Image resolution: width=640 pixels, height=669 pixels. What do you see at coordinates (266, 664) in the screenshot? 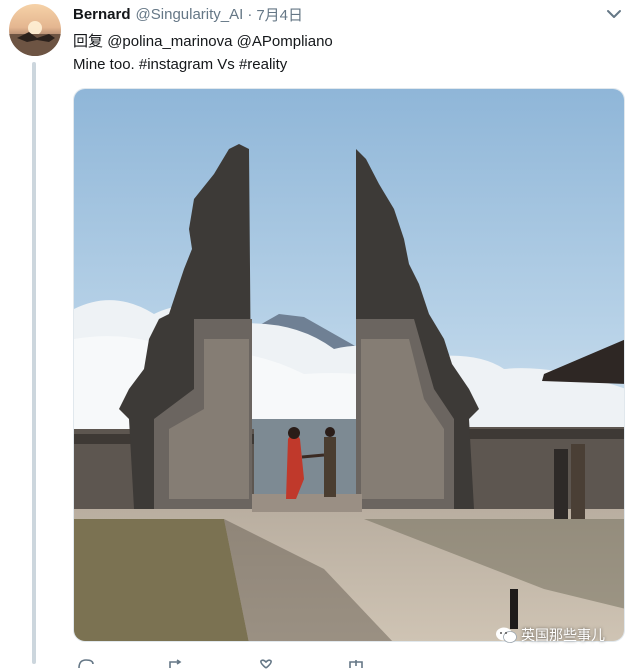
I see `heart-icon` at bounding box center [266, 664].